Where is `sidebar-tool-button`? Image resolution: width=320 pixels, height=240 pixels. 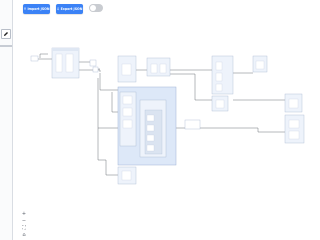 sidebar-tool-button is located at coordinates (6, 34).